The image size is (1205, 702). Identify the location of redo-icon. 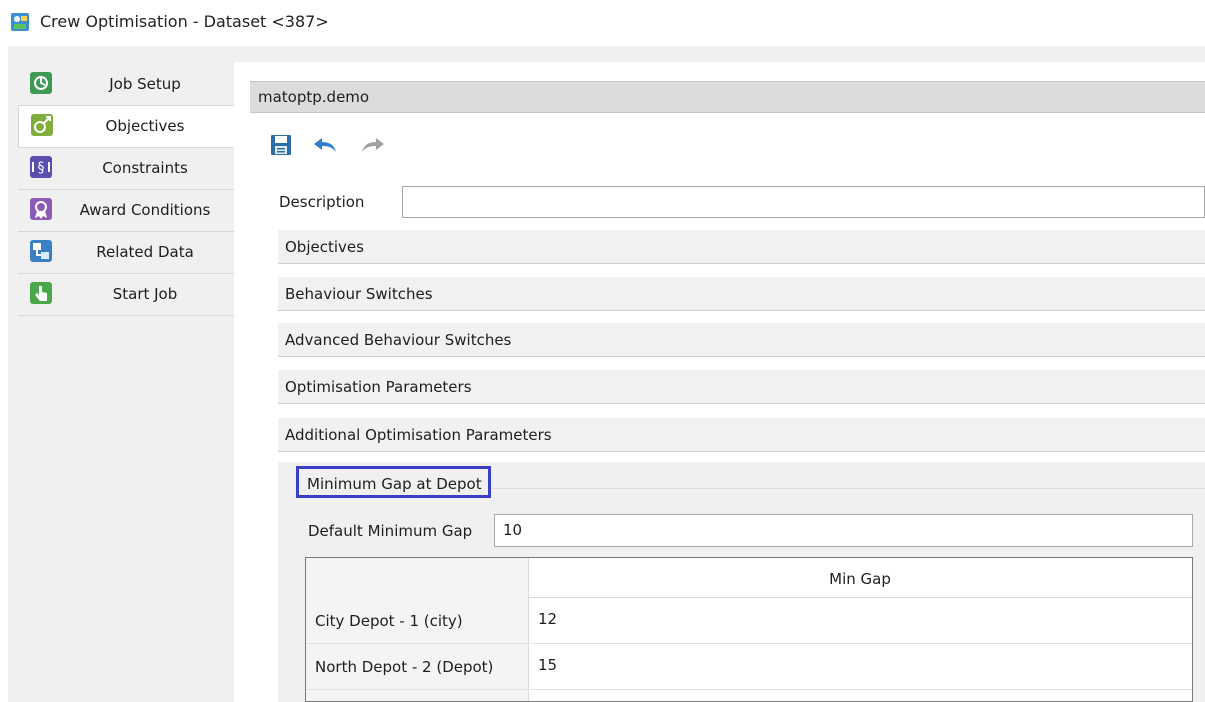
(373, 145).